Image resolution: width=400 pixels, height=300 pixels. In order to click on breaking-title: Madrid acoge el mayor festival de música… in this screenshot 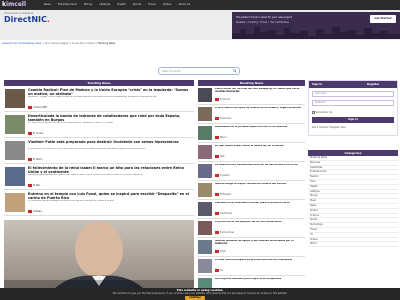, I will do `click(259, 184)`.